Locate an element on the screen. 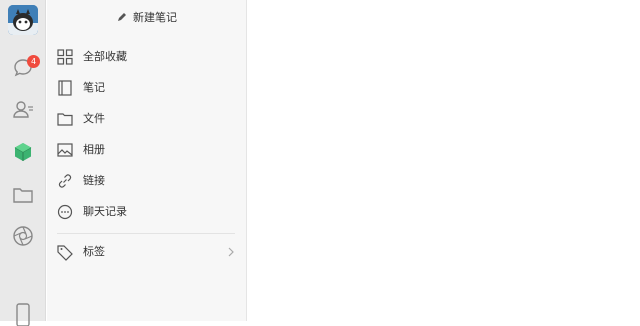 The width and height of the screenshot is (640, 326). new-note-label: 新建笔记 is located at coordinates (155, 17).